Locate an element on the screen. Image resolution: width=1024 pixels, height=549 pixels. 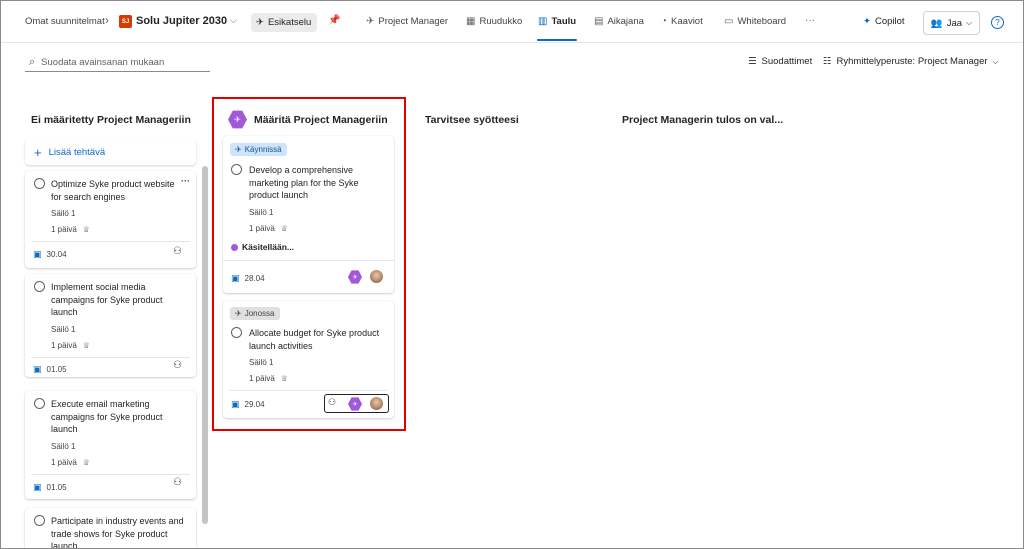
breadcrumb: Omat suunnitelmat is located at coordinates (65, 21).